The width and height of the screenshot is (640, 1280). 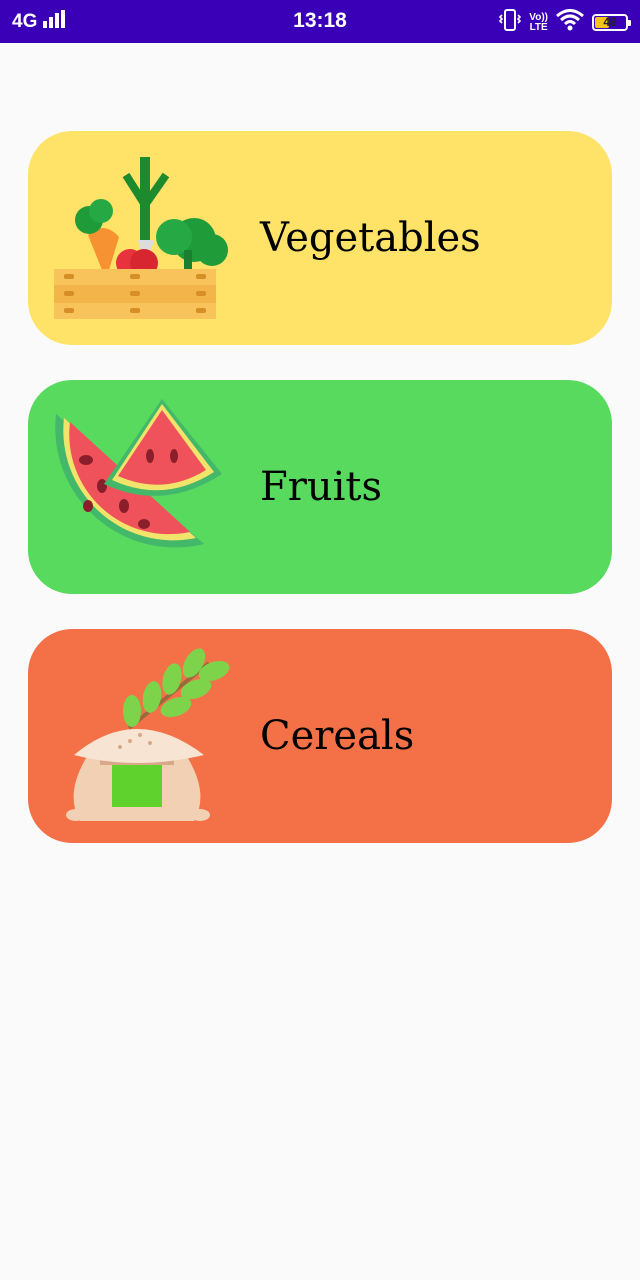 I want to click on grain-sack-icon, so click(x=139, y=738).